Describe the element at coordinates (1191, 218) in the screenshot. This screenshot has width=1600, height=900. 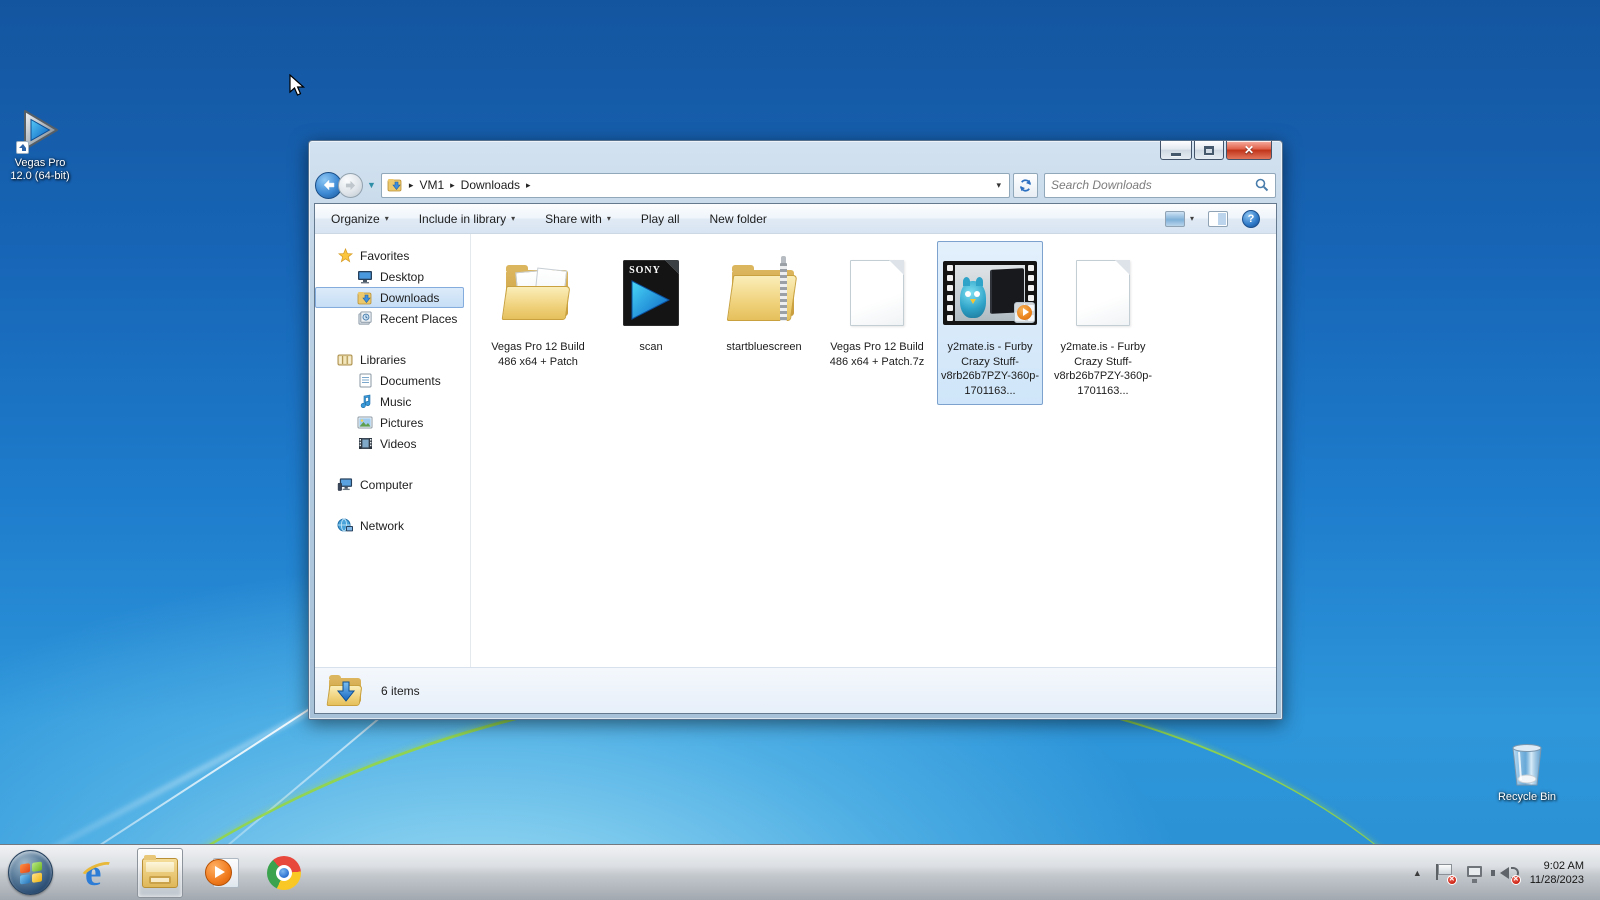
I see `chevron-down-icon: ▾` at that location.